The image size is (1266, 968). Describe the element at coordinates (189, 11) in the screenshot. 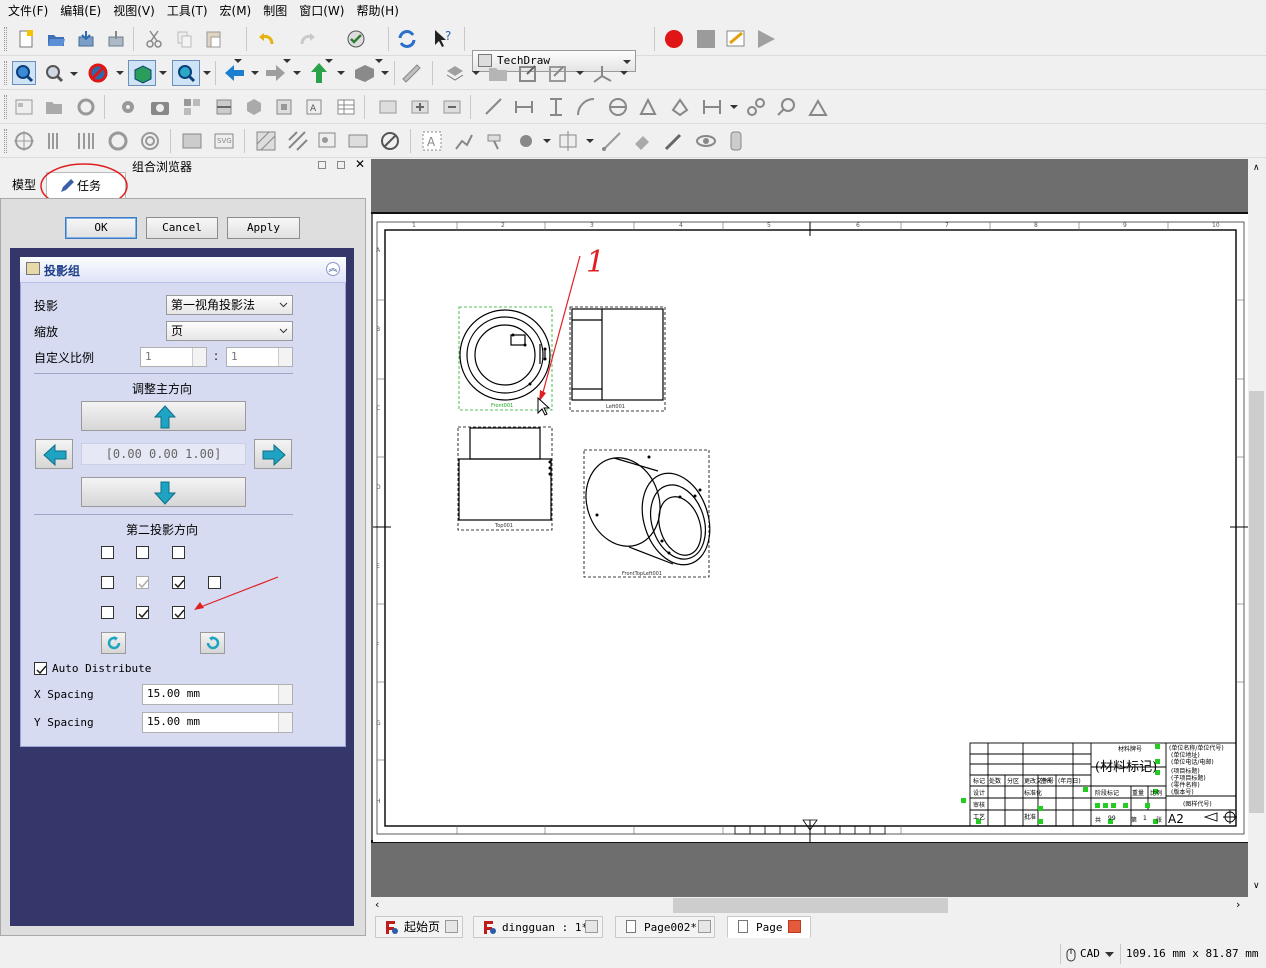

I see `menu-tools: 工具(T)` at that location.